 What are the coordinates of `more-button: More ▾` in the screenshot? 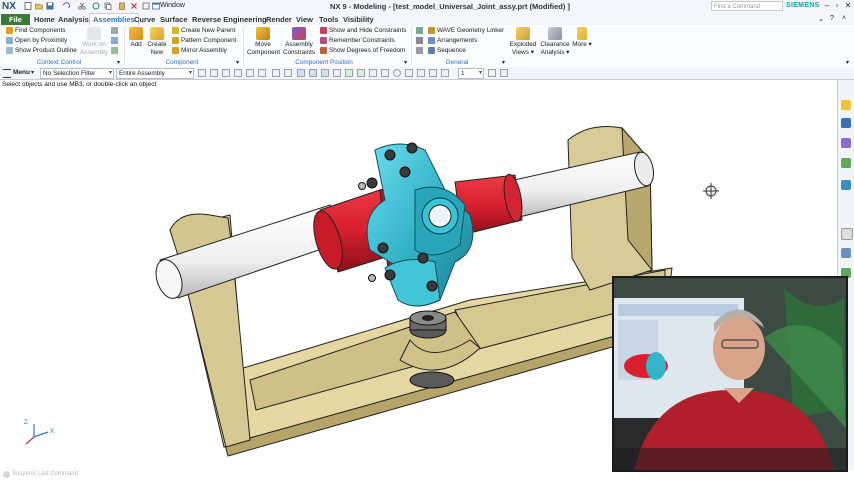 It's located at (582, 38).